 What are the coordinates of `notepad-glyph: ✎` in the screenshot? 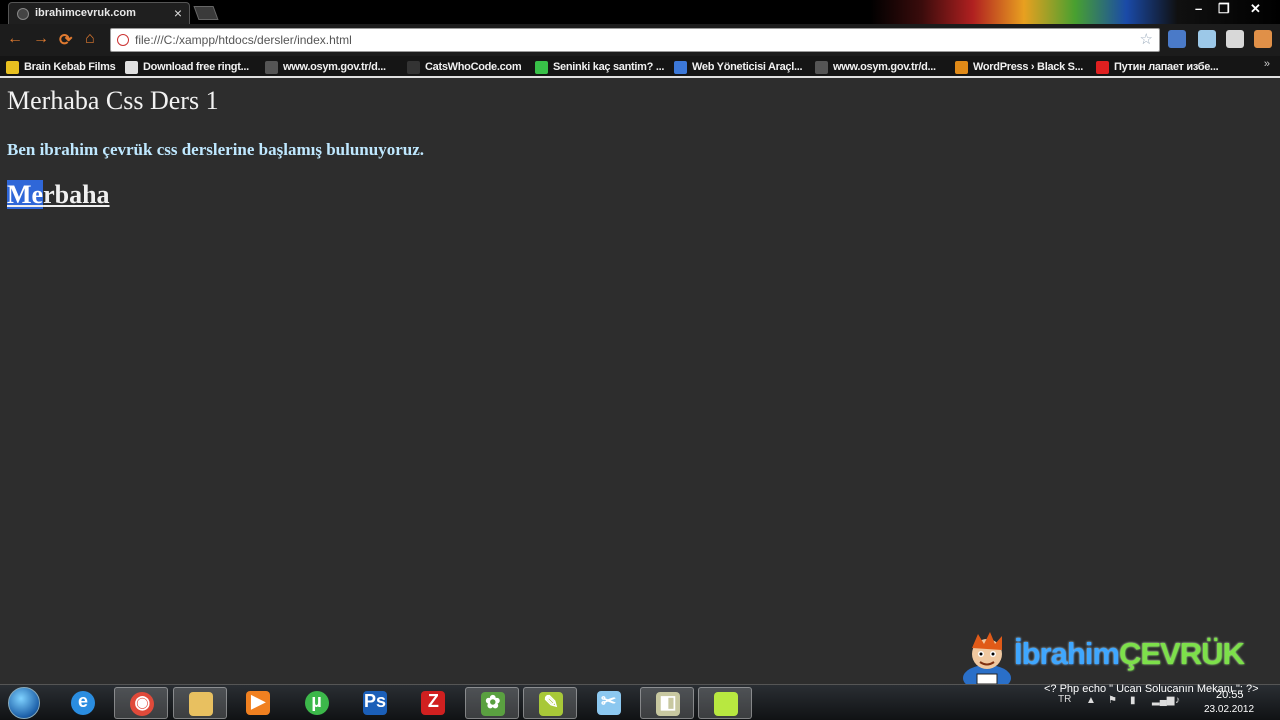 It's located at (551, 702).